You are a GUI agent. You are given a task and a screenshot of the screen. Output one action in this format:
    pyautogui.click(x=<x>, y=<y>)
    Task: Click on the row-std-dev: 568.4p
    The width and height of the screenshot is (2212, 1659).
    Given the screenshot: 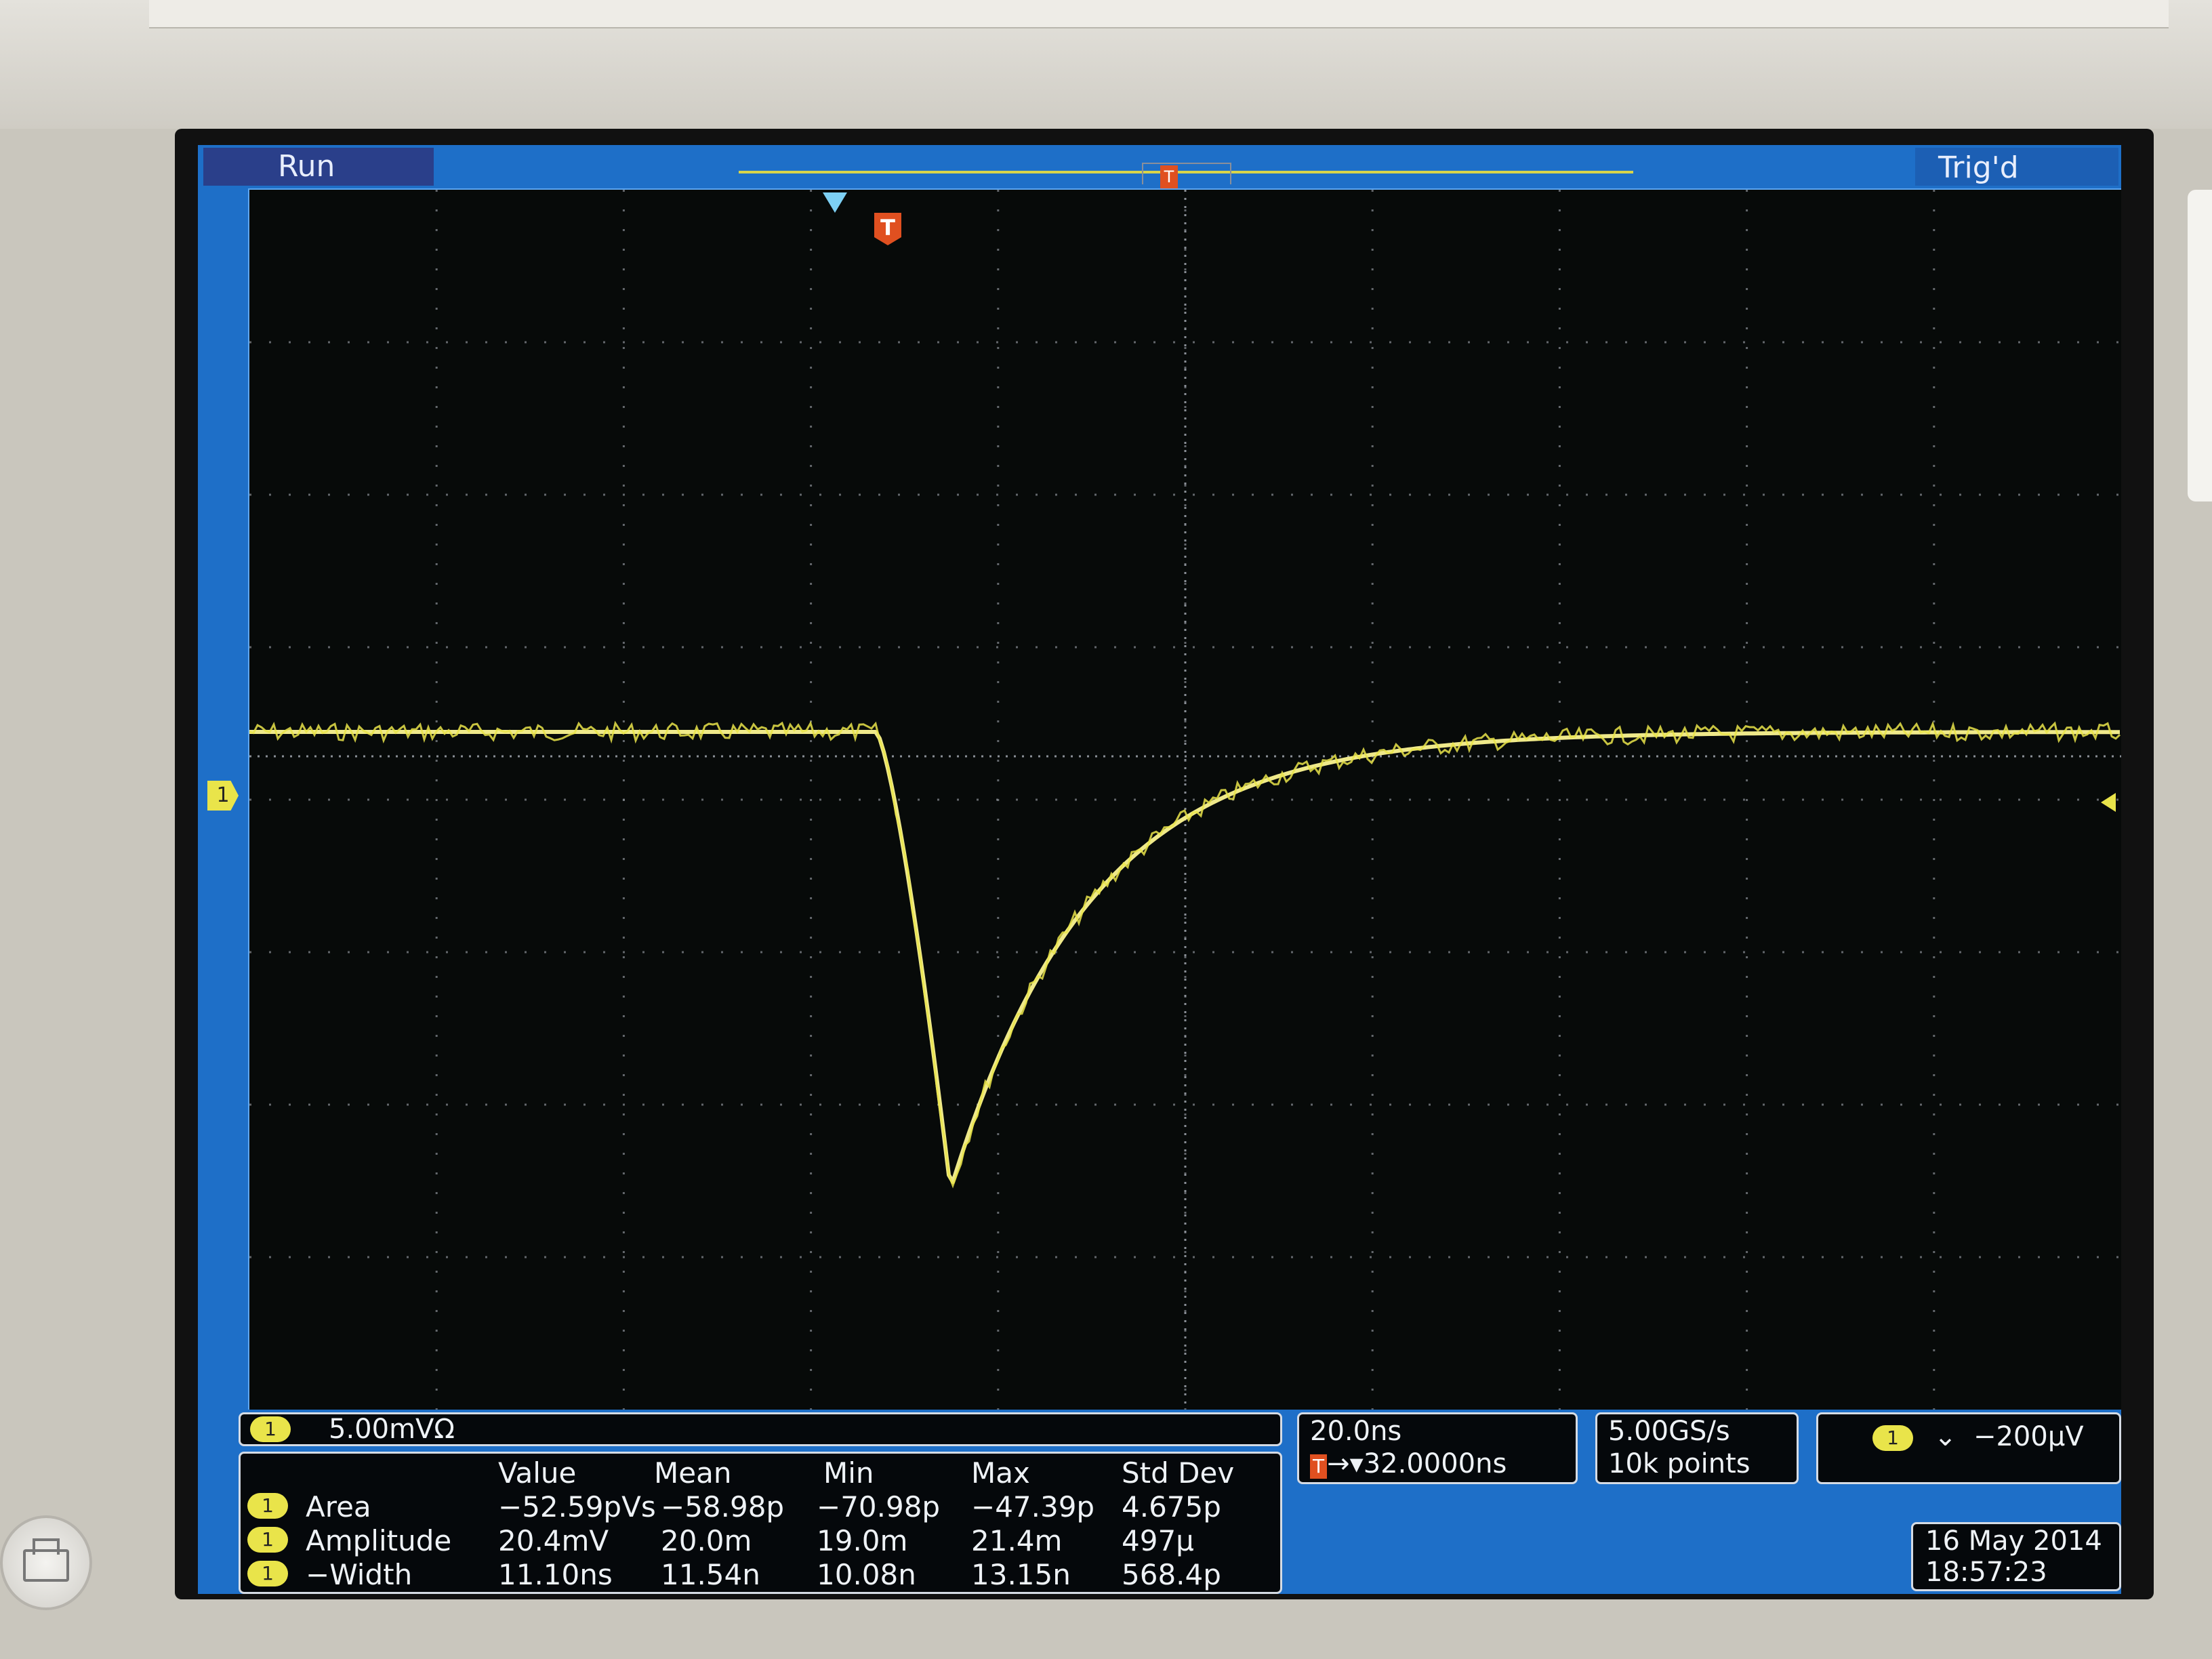 What is the action you would take?
    pyautogui.click(x=1171, y=1574)
    